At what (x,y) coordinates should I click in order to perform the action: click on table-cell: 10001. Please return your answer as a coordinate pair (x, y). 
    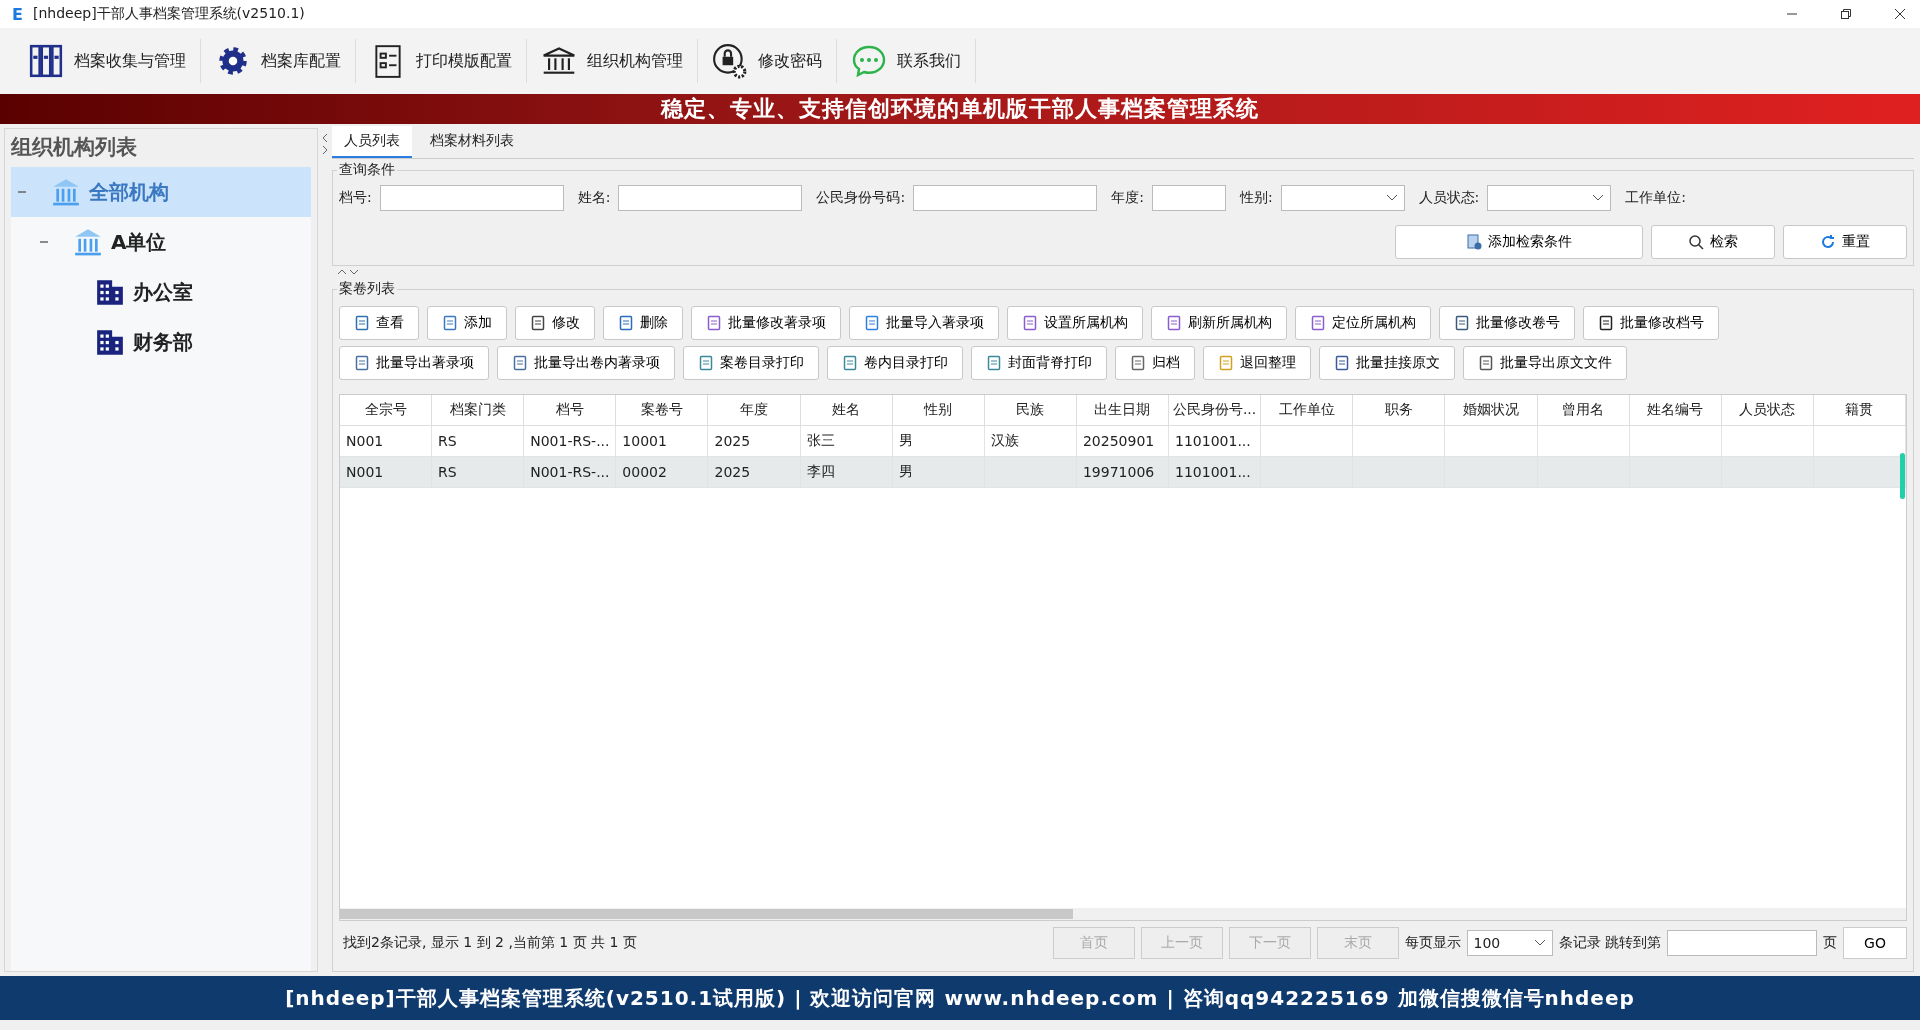
    Looking at the image, I should click on (644, 441).